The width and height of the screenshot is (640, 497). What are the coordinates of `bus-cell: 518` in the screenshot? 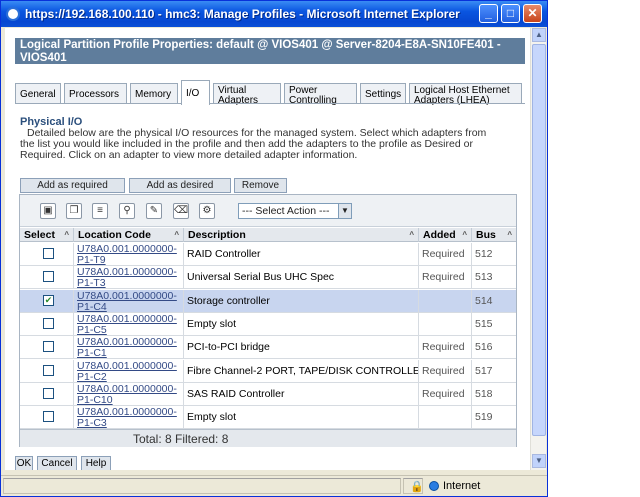 It's located at (484, 393).